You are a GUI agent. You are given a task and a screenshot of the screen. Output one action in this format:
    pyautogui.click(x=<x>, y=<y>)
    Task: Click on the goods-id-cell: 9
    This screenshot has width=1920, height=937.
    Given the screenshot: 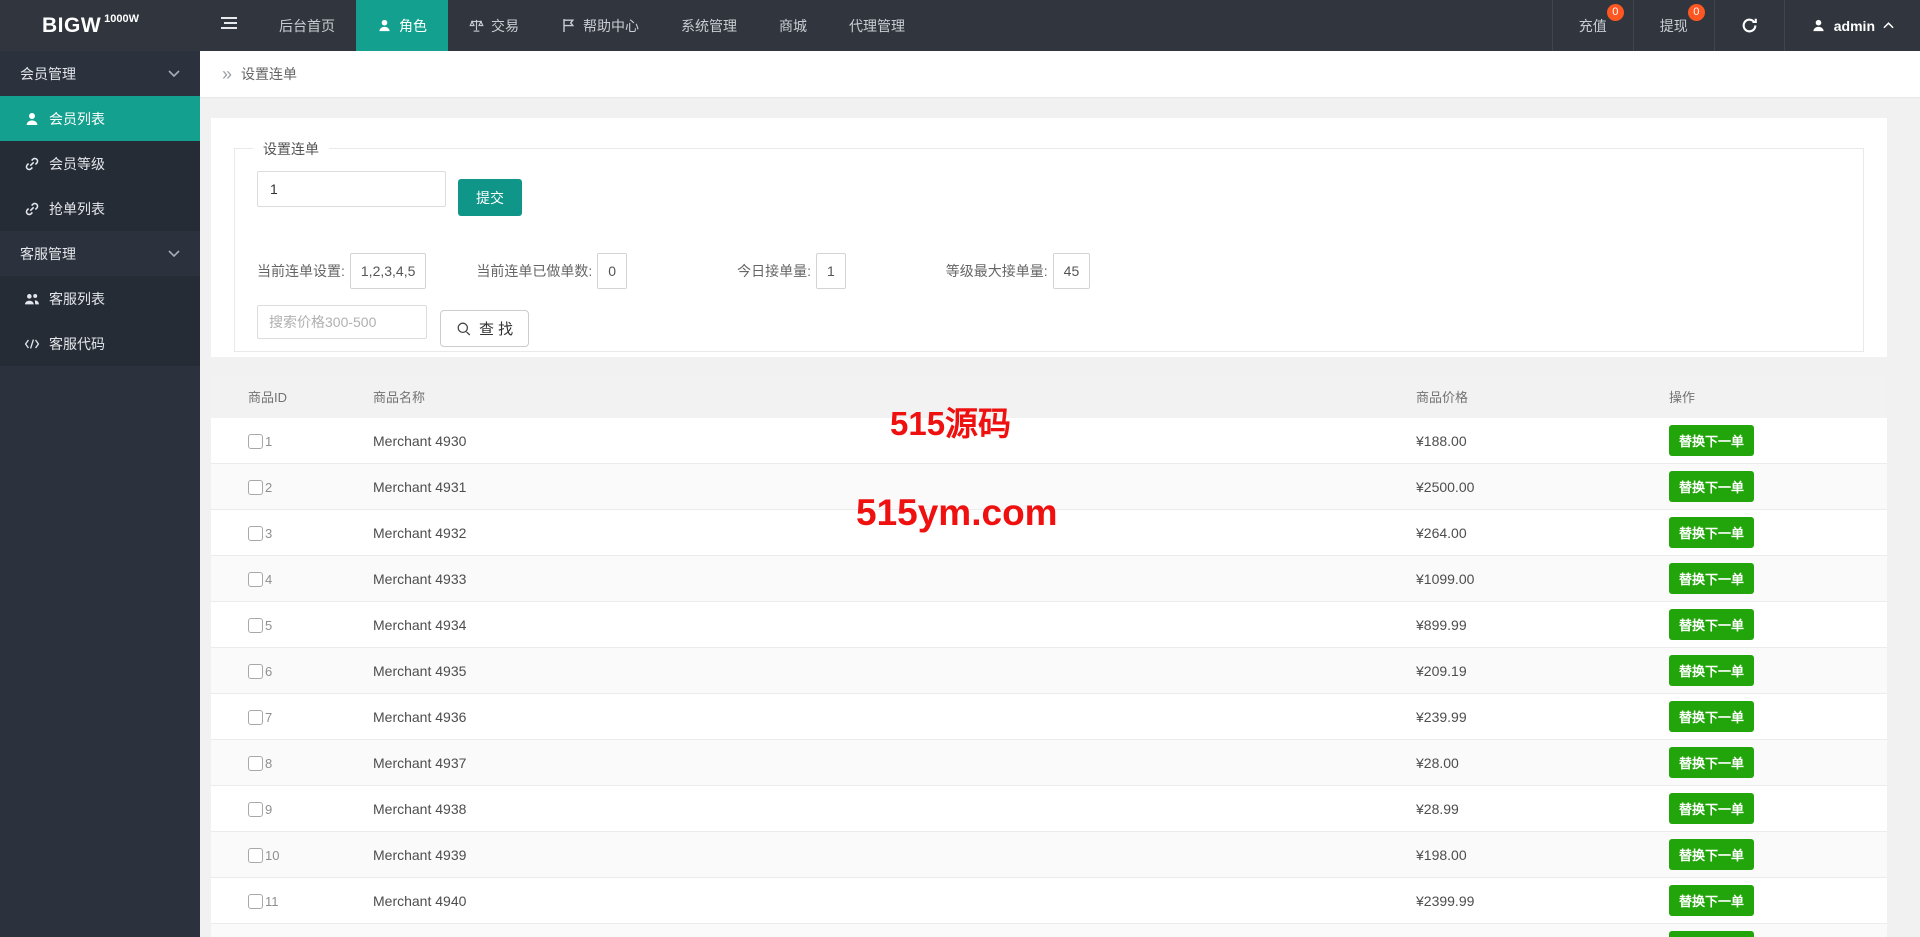 What is the action you would take?
    pyautogui.click(x=292, y=808)
    